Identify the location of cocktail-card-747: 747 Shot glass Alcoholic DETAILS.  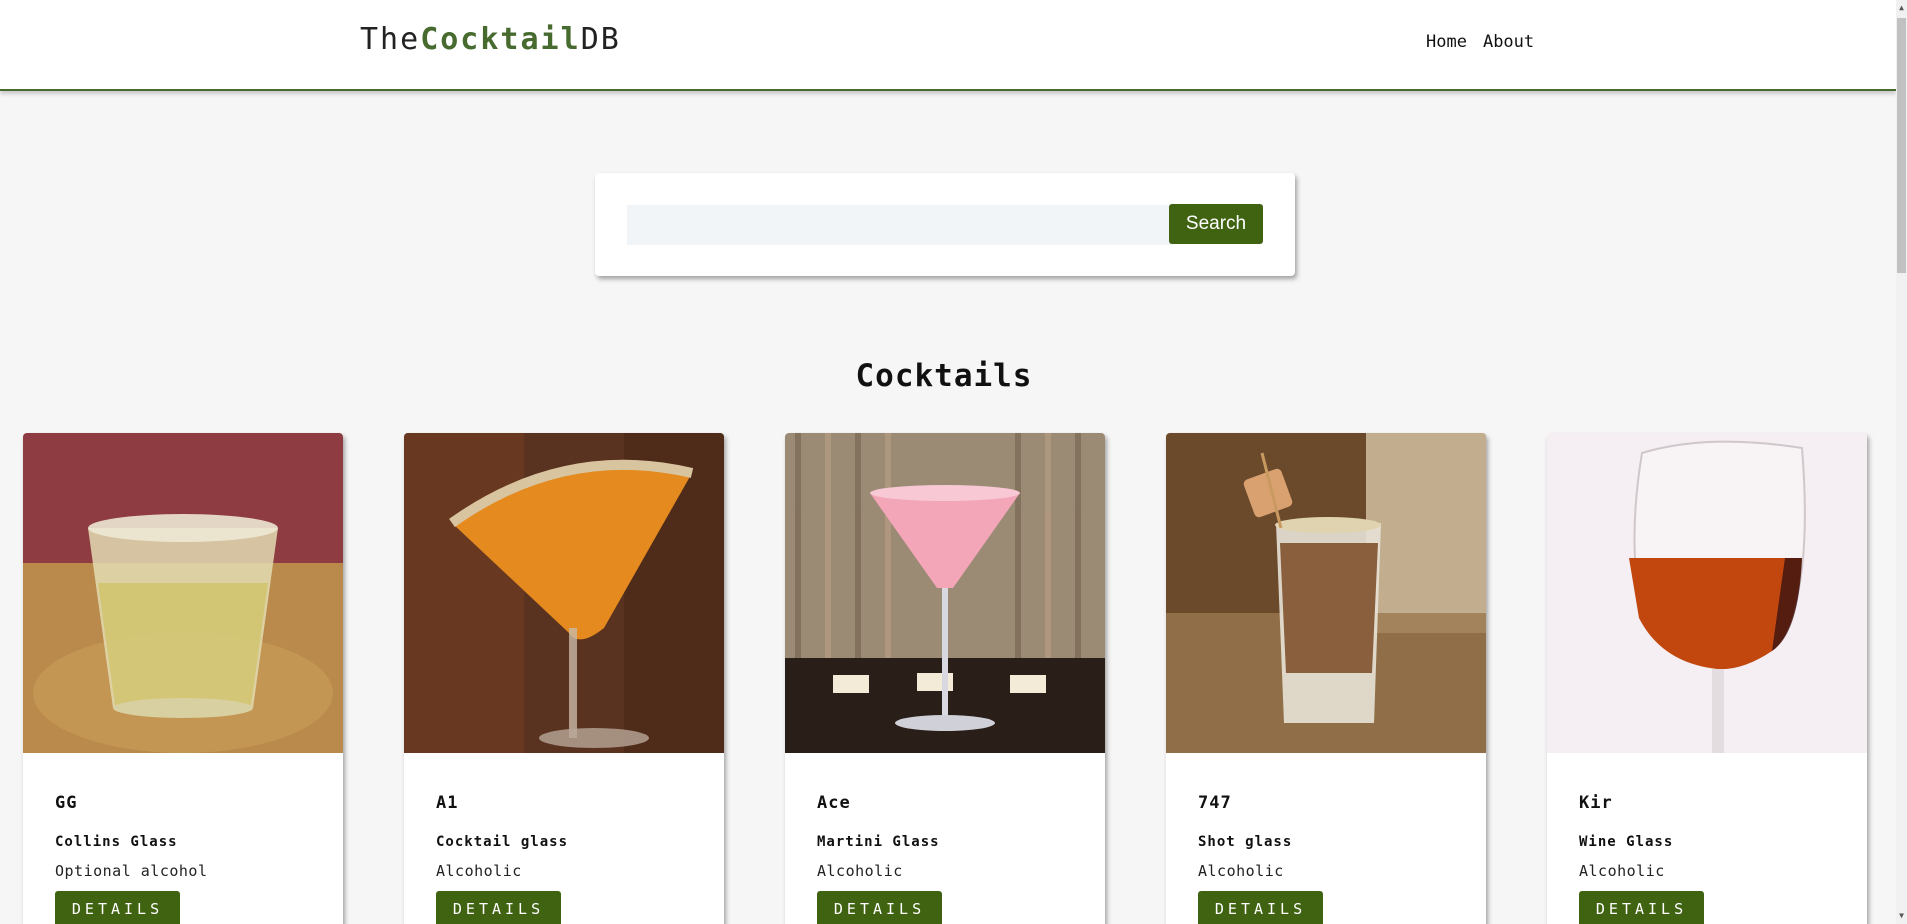
(1326, 678).